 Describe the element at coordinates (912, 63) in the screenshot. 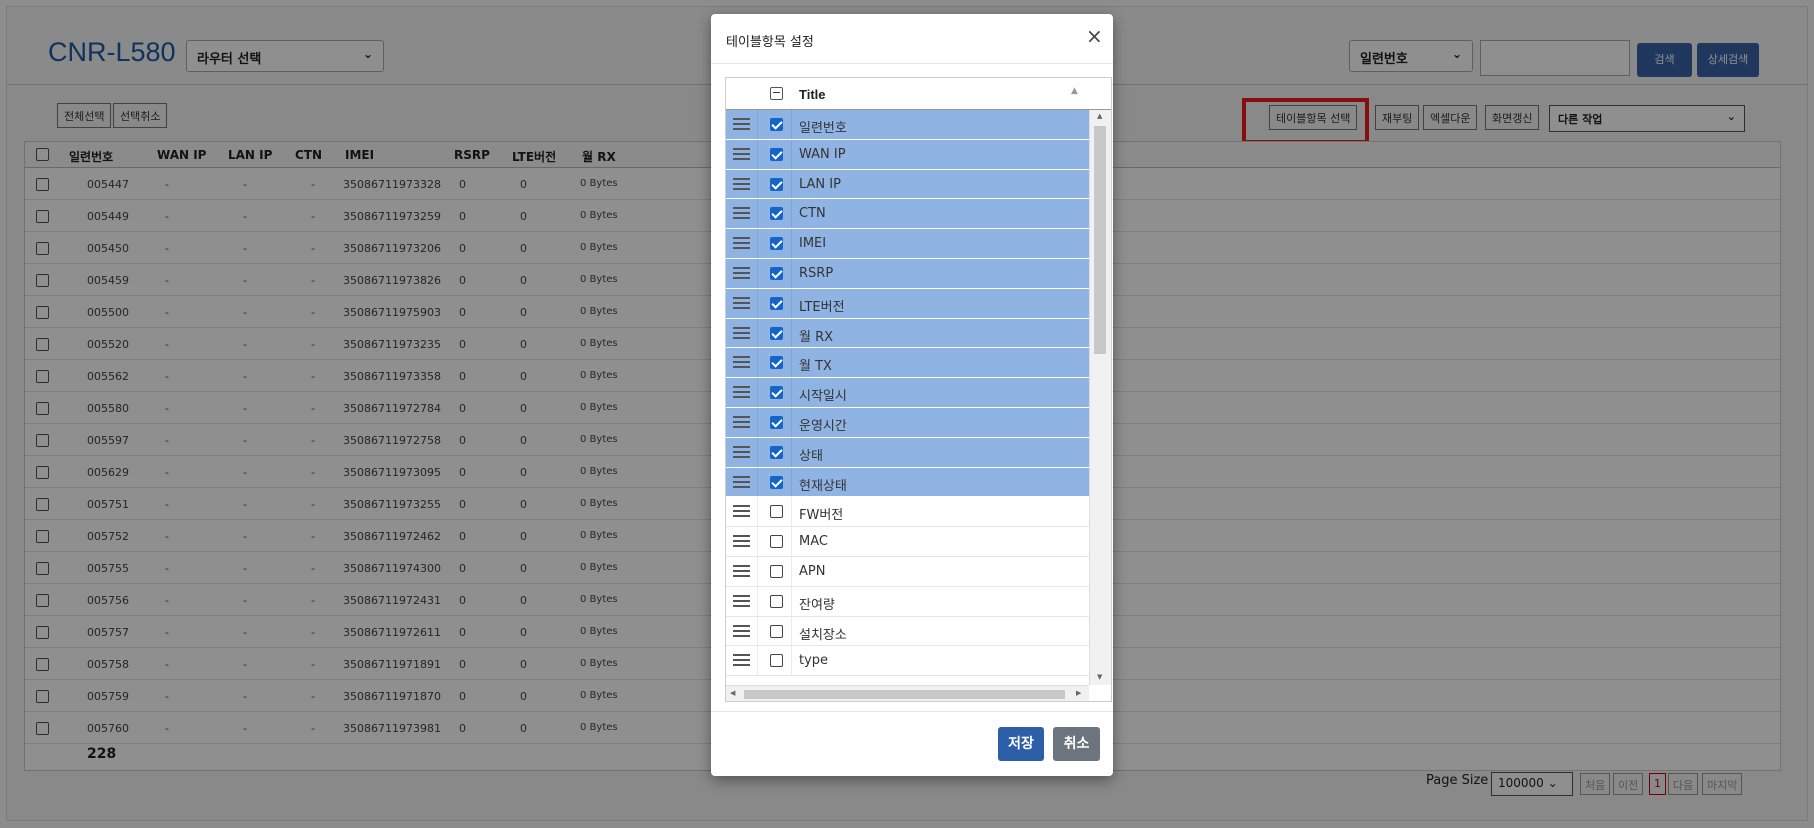

I see `modal-divider` at that location.